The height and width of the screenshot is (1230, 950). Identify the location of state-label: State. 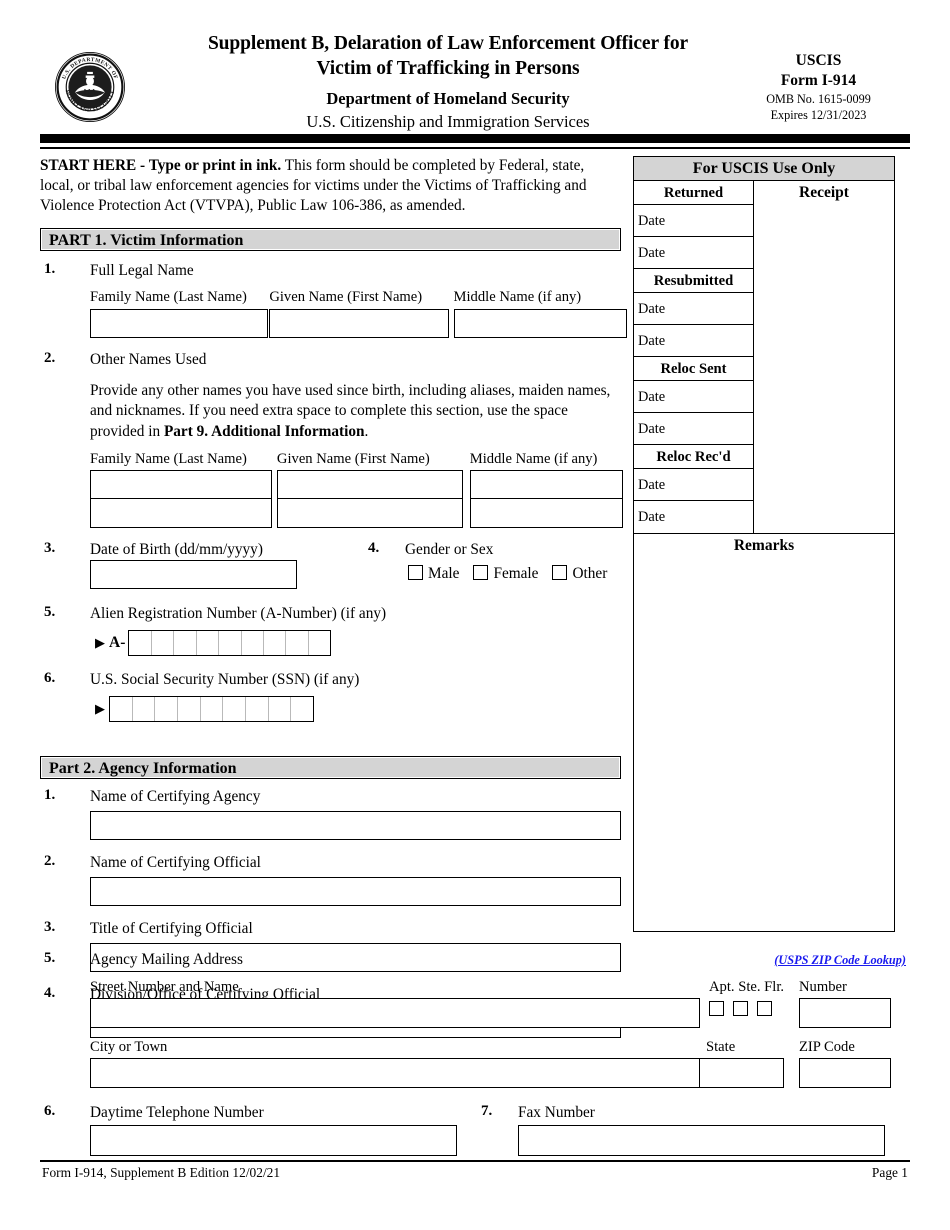
(721, 1046).